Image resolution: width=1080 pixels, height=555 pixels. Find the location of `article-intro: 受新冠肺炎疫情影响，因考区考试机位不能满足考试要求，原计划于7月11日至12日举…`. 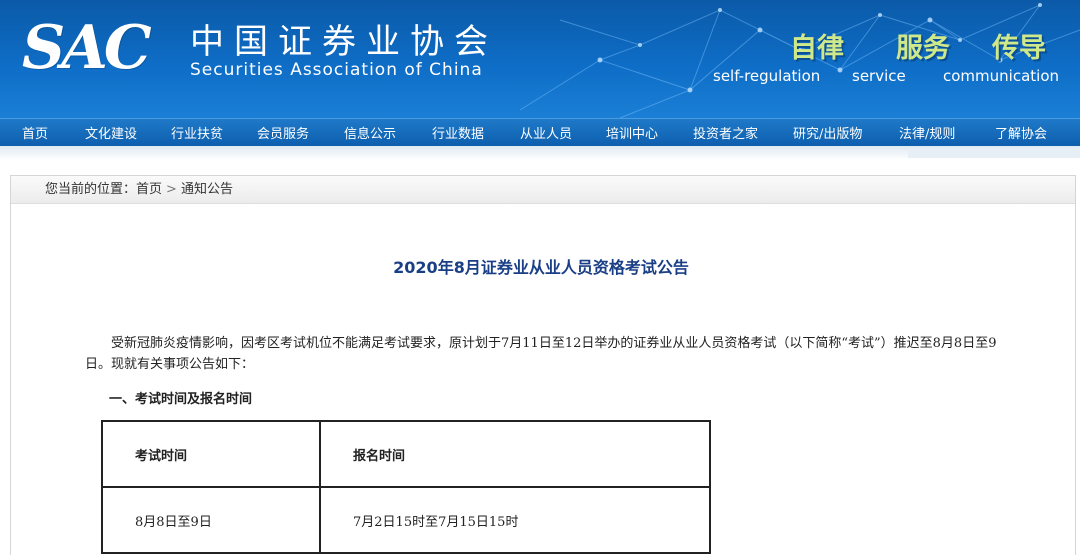

article-intro: 受新冠肺炎疫情影响，因考区考试机位不能满足考试要求，原计划于7月11日至12日举… is located at coordinates (541, 354).